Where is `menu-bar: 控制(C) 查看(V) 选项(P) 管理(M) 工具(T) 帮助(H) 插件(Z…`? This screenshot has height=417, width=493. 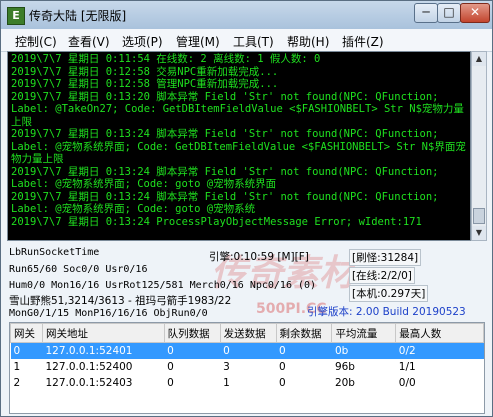
menu-bar: 控制(C) 查看(V) 选项(P) 管理(M) 工具(T) 帮助(H) 插件(Z… is located at coordinates (246, 40).